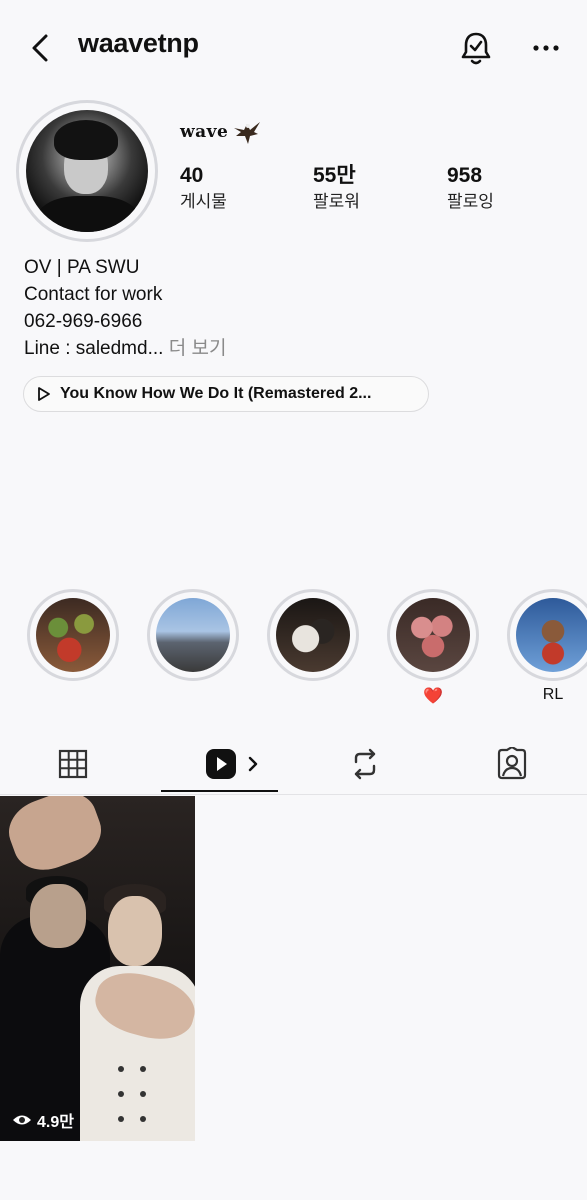 The width and height of the screenshot is (587, 1200). I want to click on eye-icon, so click(22, 1120).